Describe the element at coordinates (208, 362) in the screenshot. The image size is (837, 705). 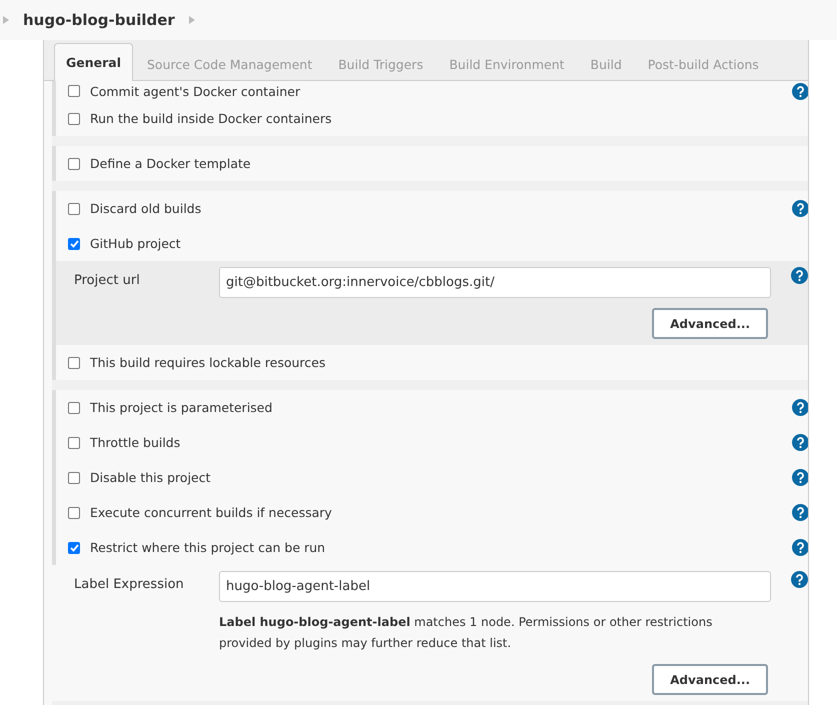
I see `option-label: This build requires lockable resources` at that location.